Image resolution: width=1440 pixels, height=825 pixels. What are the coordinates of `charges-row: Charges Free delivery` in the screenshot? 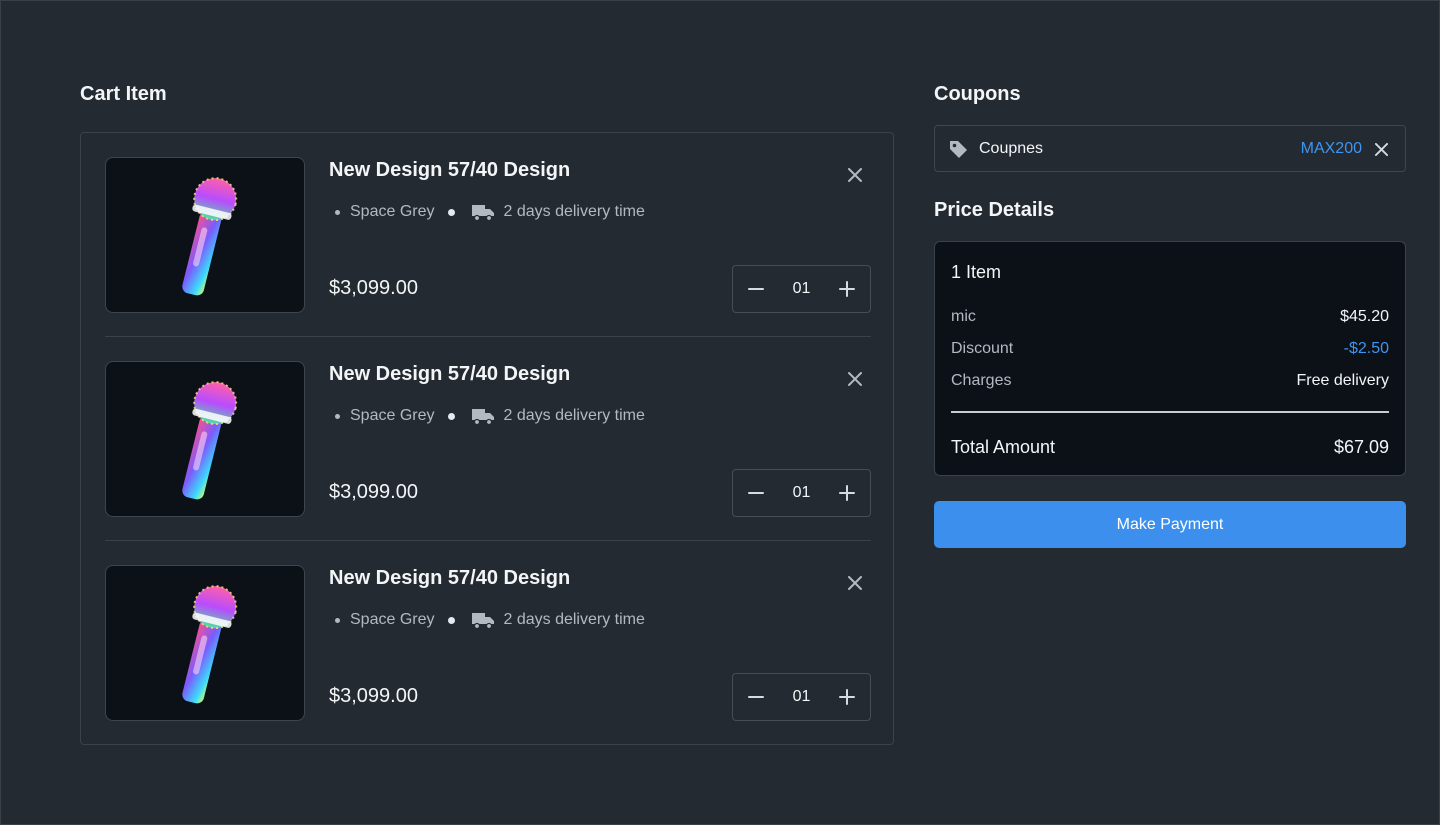 It's located at (1170, 381).